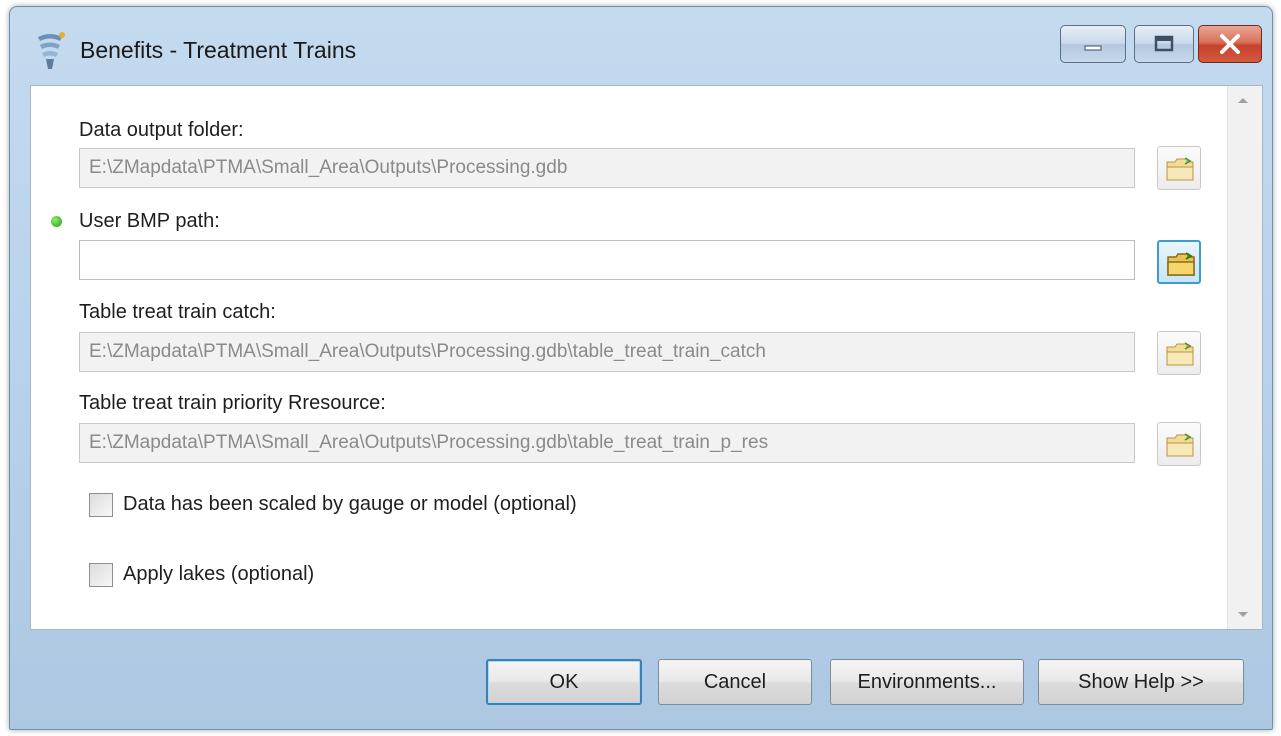  I want to click on close-icon, so click(1230, 44).